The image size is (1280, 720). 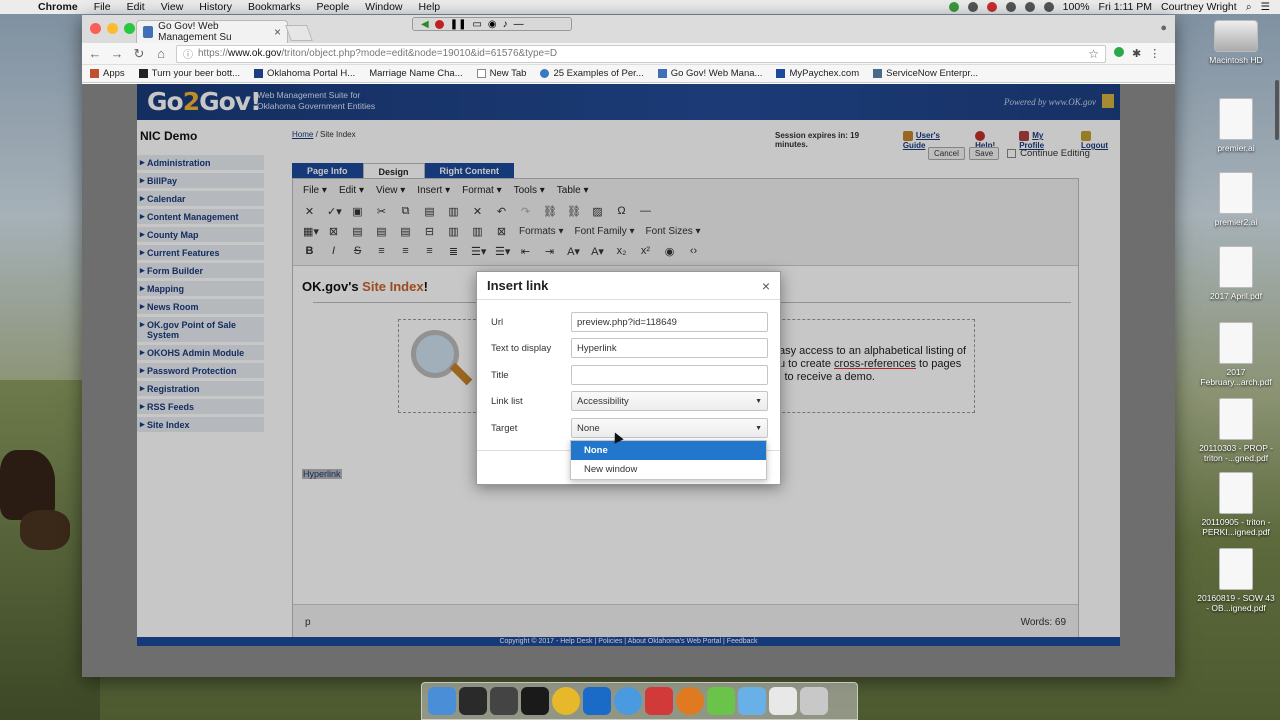 What do you see at coordinates (1199, 7) in the screenshot?
I see `menu-user: Courtney Wright` at bounding box center [1199, 7].